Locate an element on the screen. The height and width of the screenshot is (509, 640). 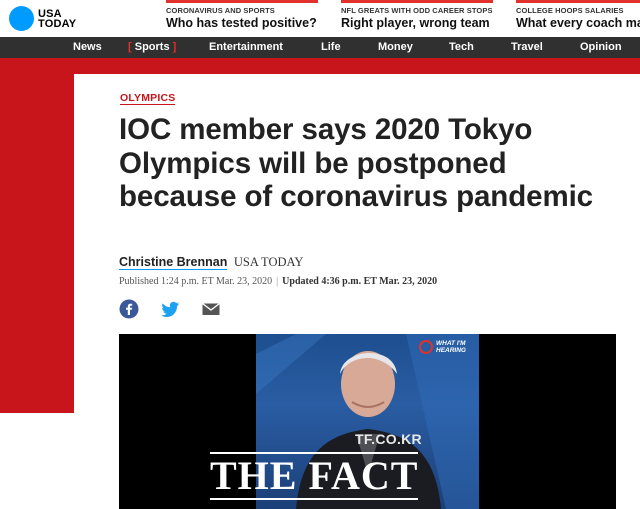
outlet-name: USA TODAY is located at coordinates (268, 262).